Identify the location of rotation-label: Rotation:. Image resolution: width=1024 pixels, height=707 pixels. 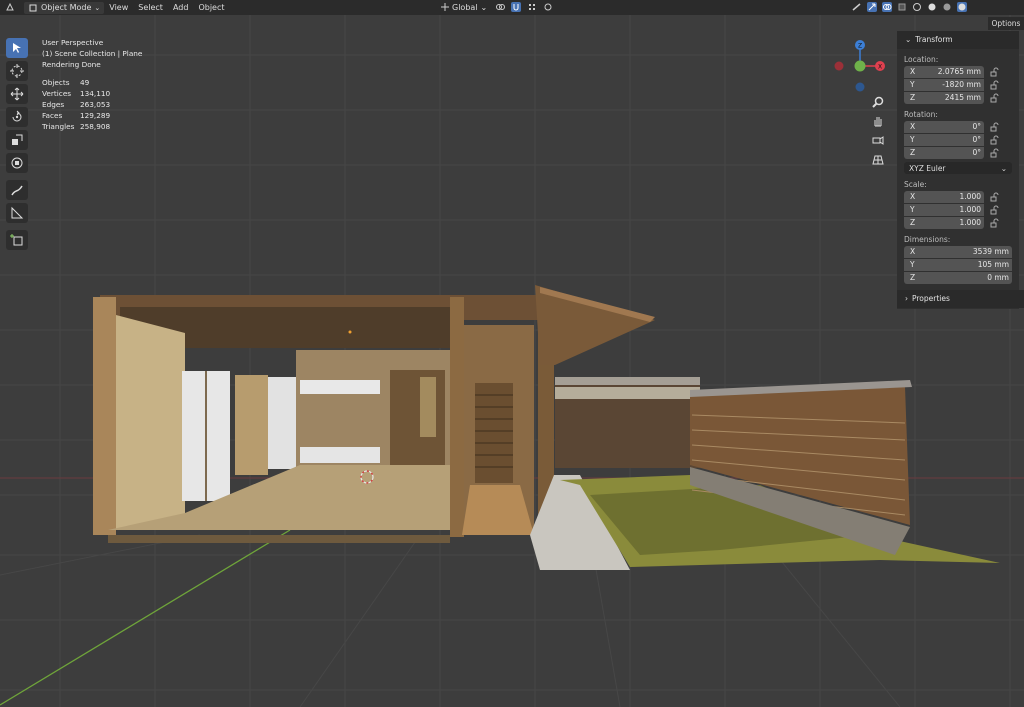
(921, 114).